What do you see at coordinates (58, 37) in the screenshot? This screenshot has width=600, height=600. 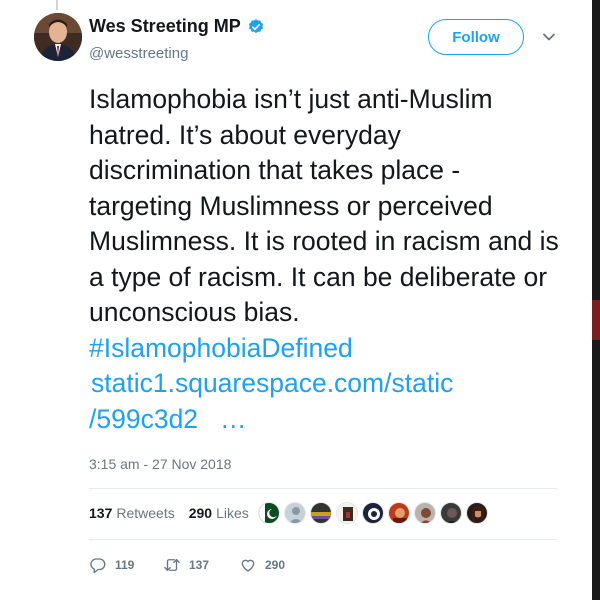 I see `avatar` at bounding box center [58, 37].